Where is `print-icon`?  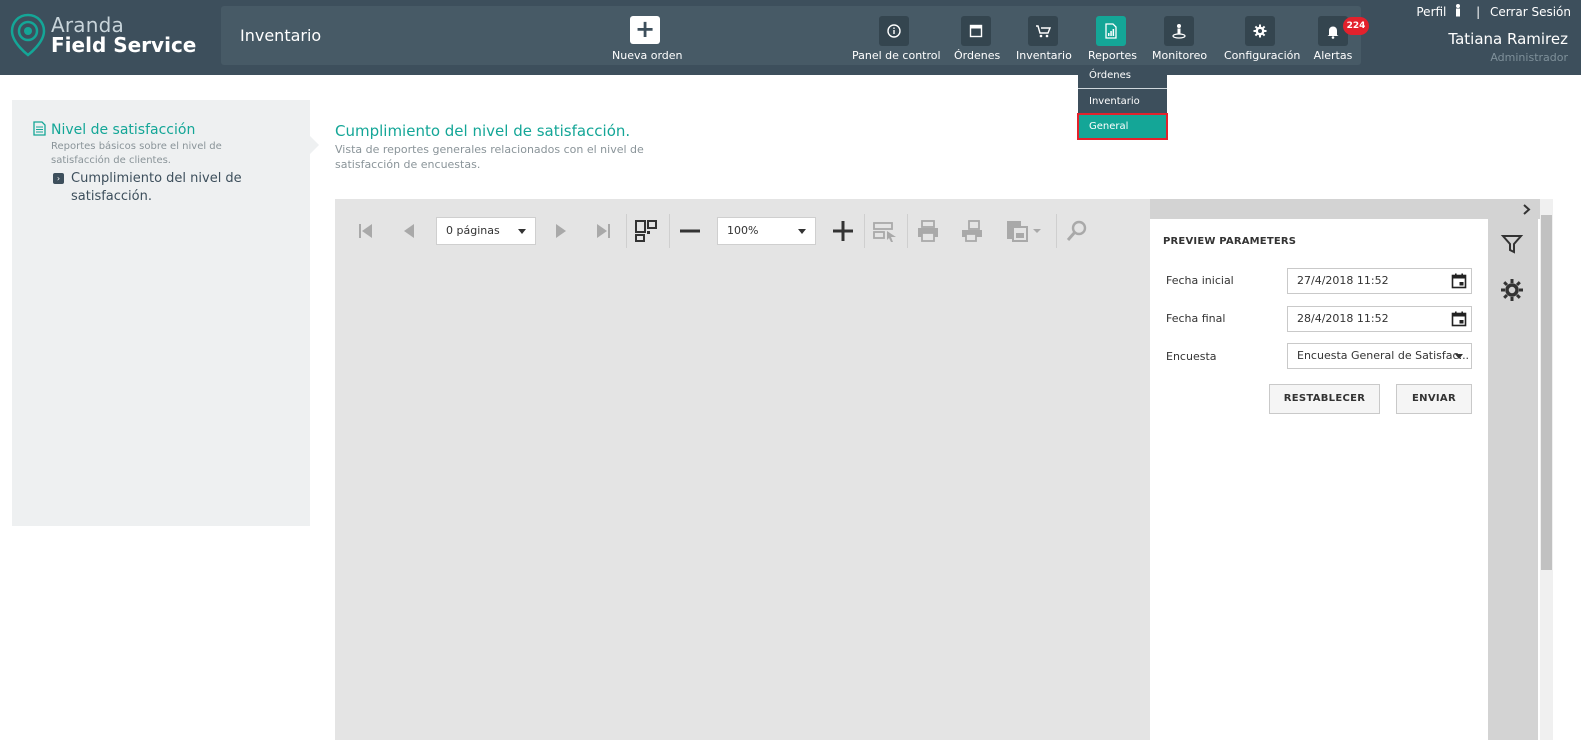 print-icon is located at coordinates (928, 231).